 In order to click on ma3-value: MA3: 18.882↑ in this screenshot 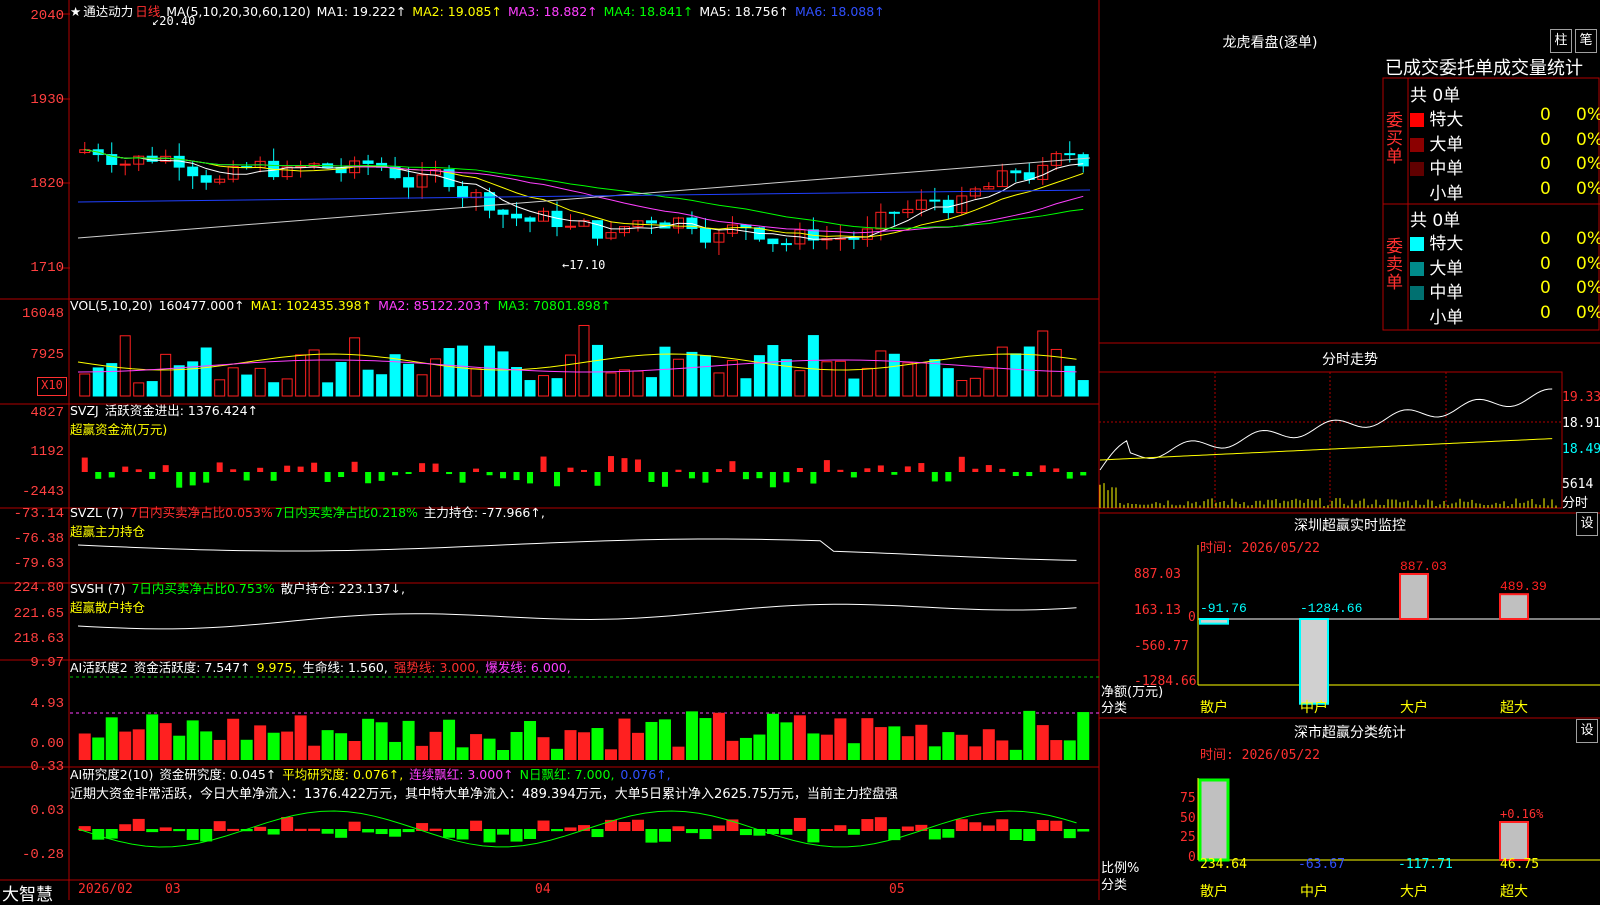, I will do `click(552, 11)`.